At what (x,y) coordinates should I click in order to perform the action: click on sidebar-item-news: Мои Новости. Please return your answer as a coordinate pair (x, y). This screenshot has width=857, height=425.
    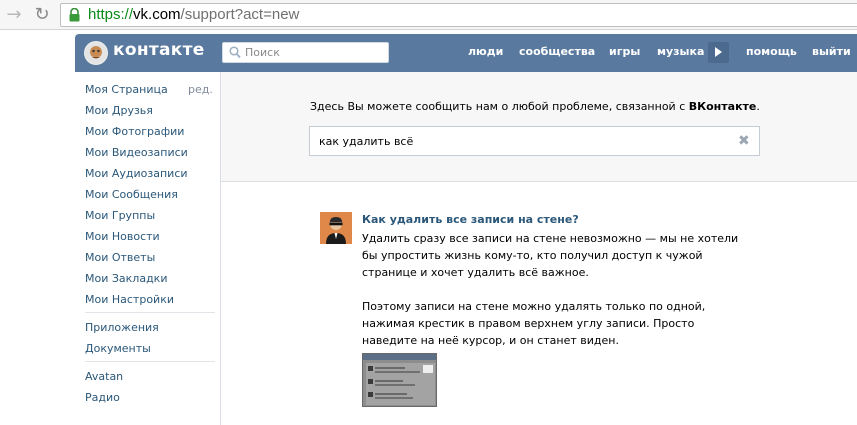
    Looking at the image, I should click on (122, 236).